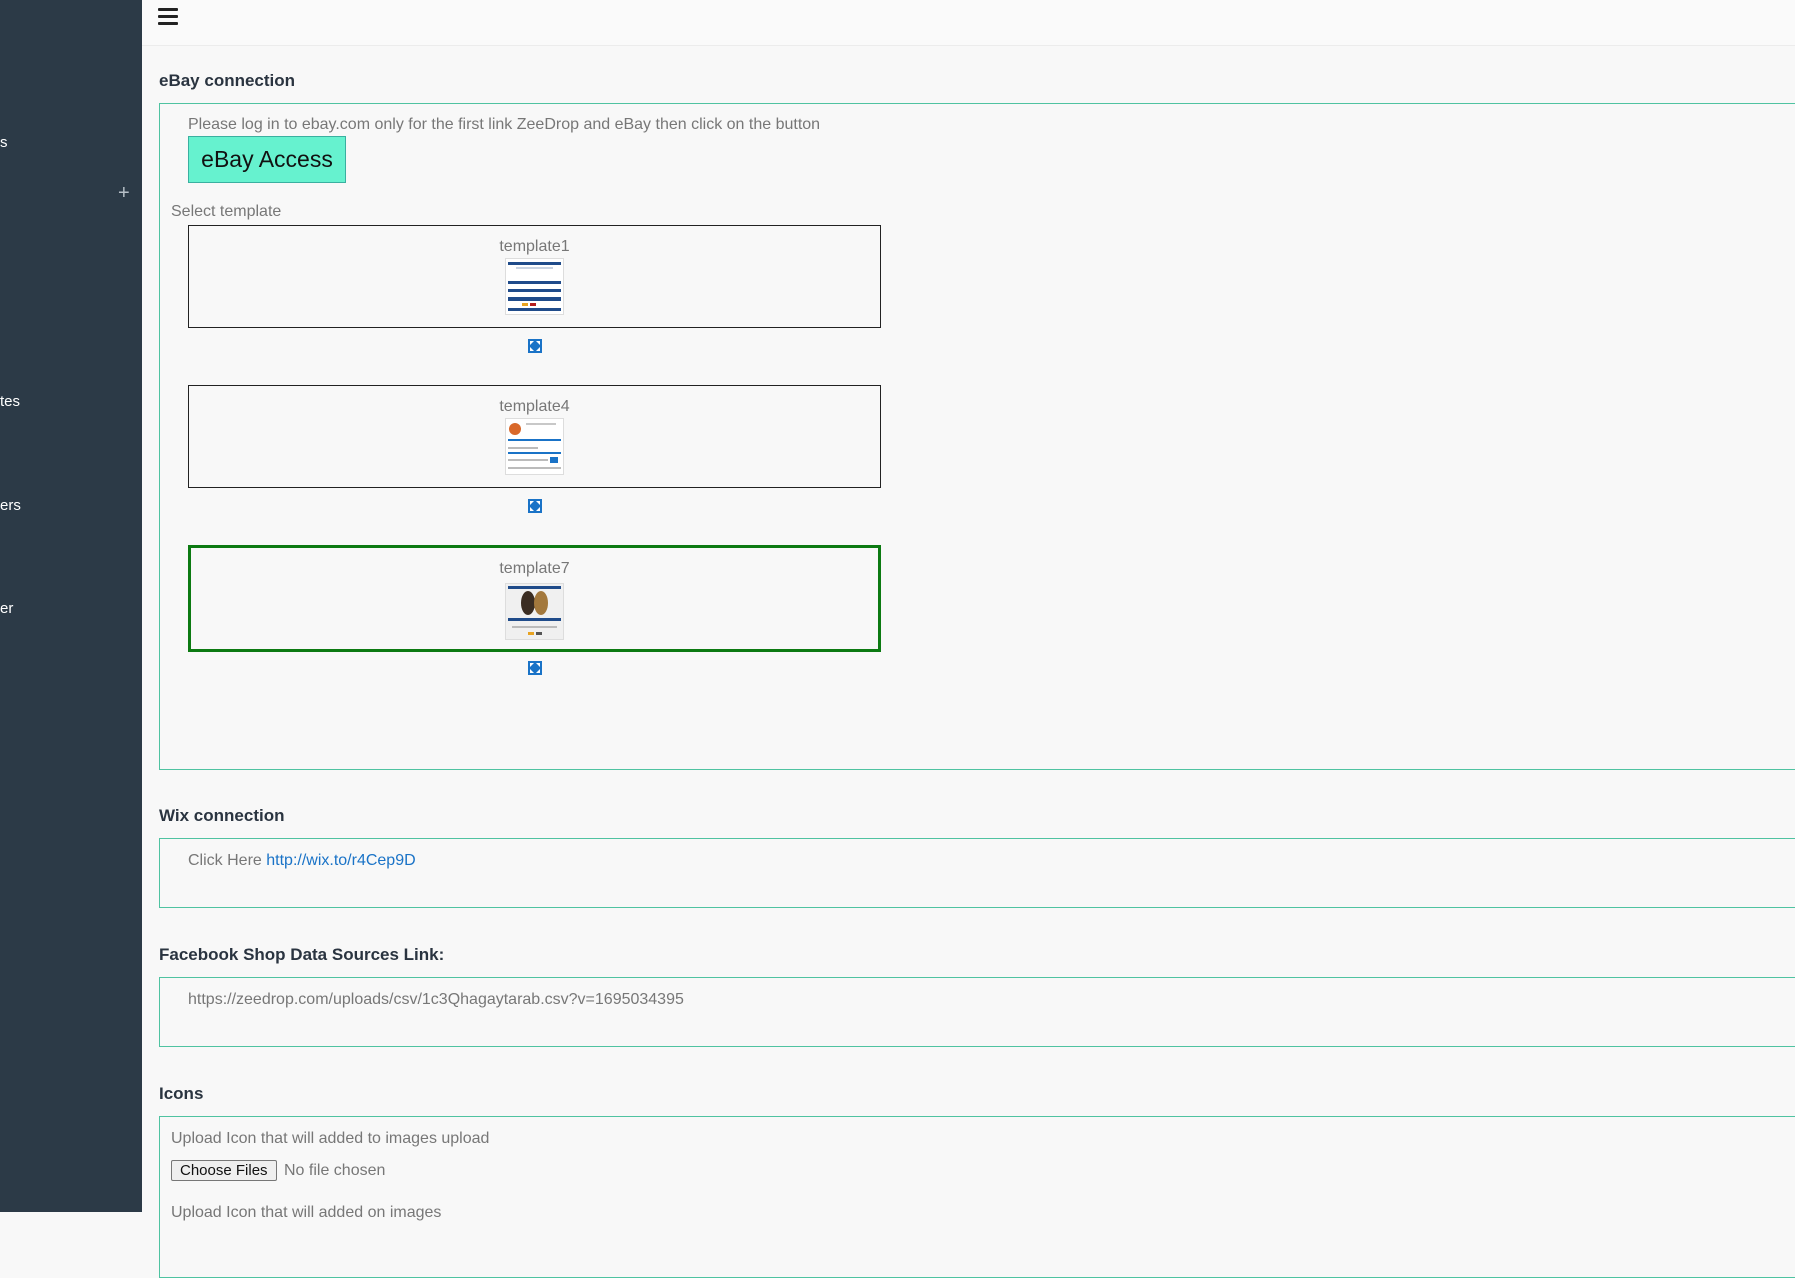  I want to click on template-option-1: template1, so click(534, 276).